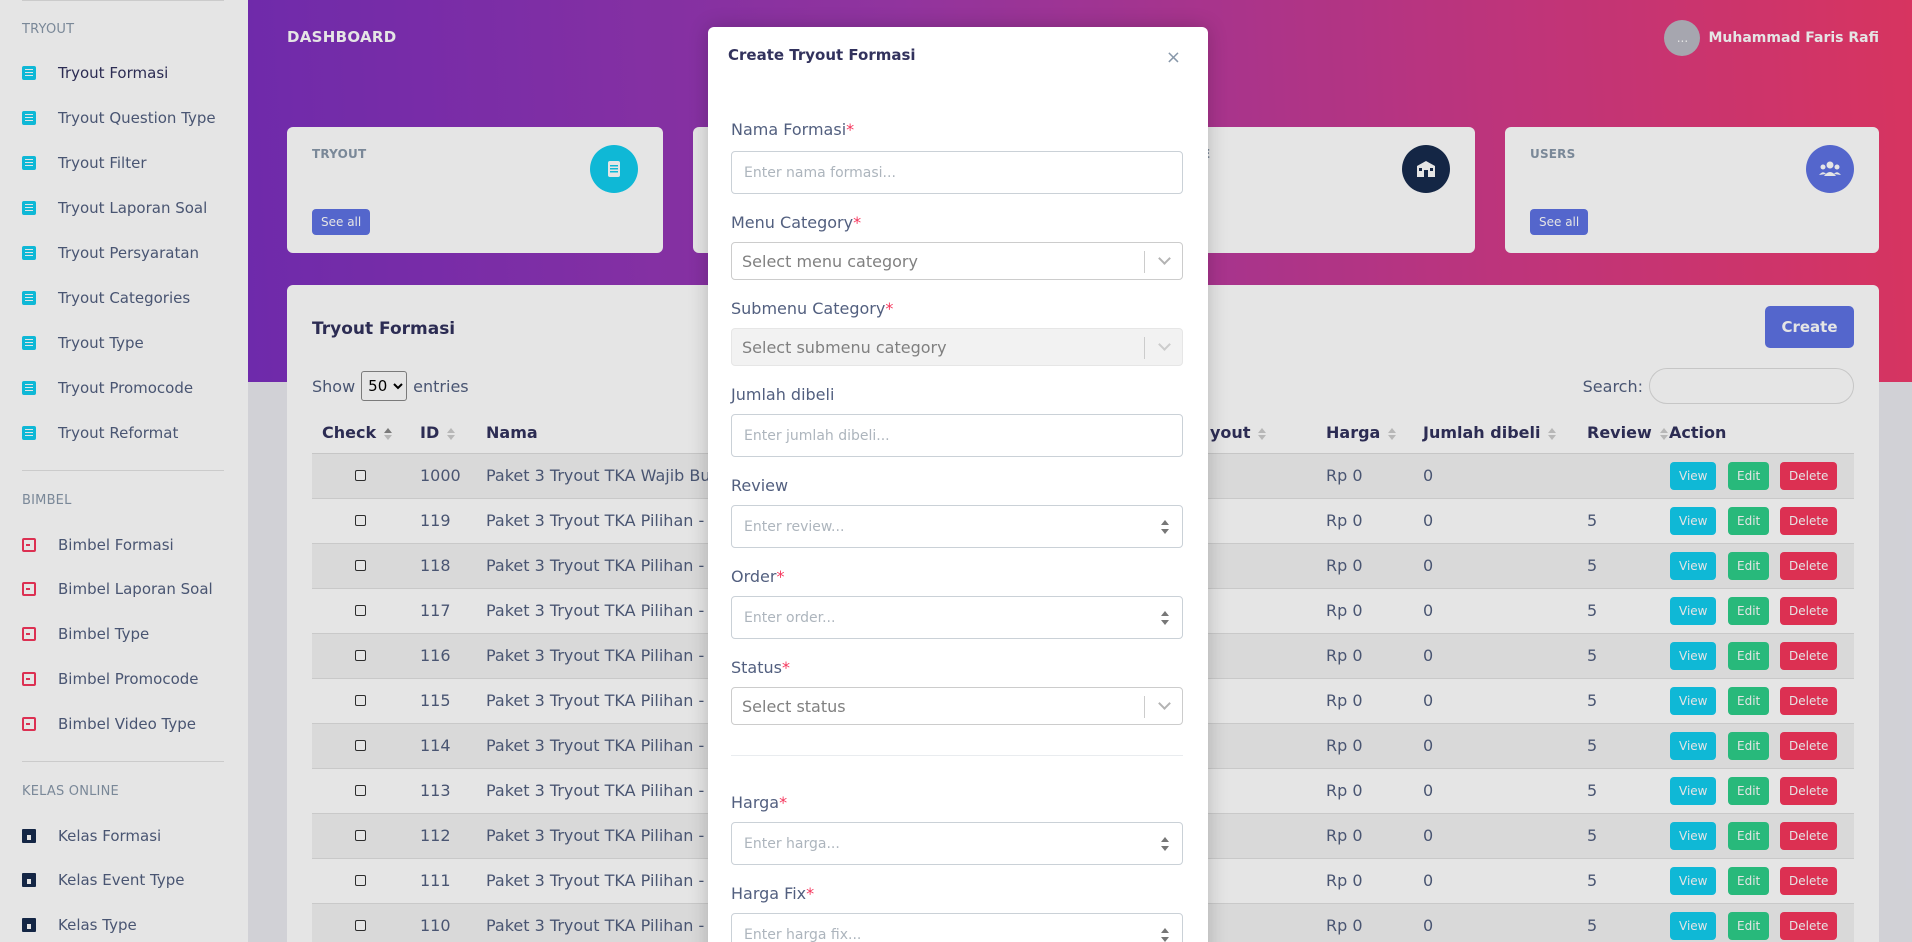 The height and width of the screenshot is (942, 1912). Describe the element at coordinates (822, 55) in the screenshot. I see `modal-title: Create Tryout Formasi` at that location.